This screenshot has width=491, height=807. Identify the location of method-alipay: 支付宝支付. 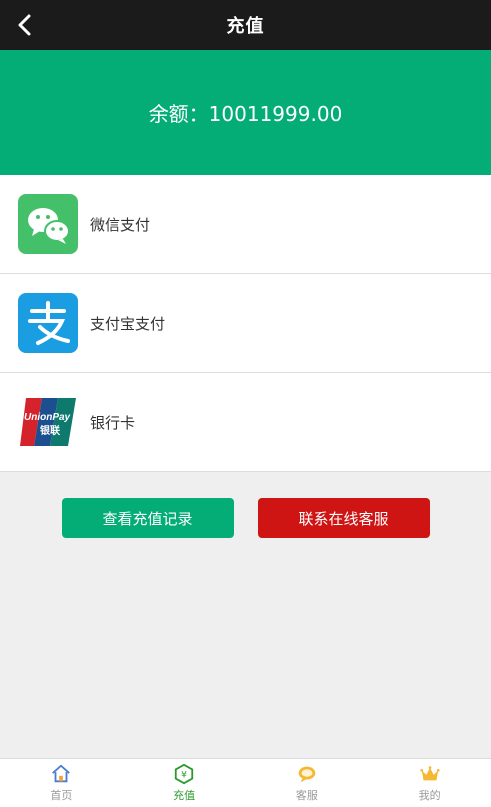
(245, 323).